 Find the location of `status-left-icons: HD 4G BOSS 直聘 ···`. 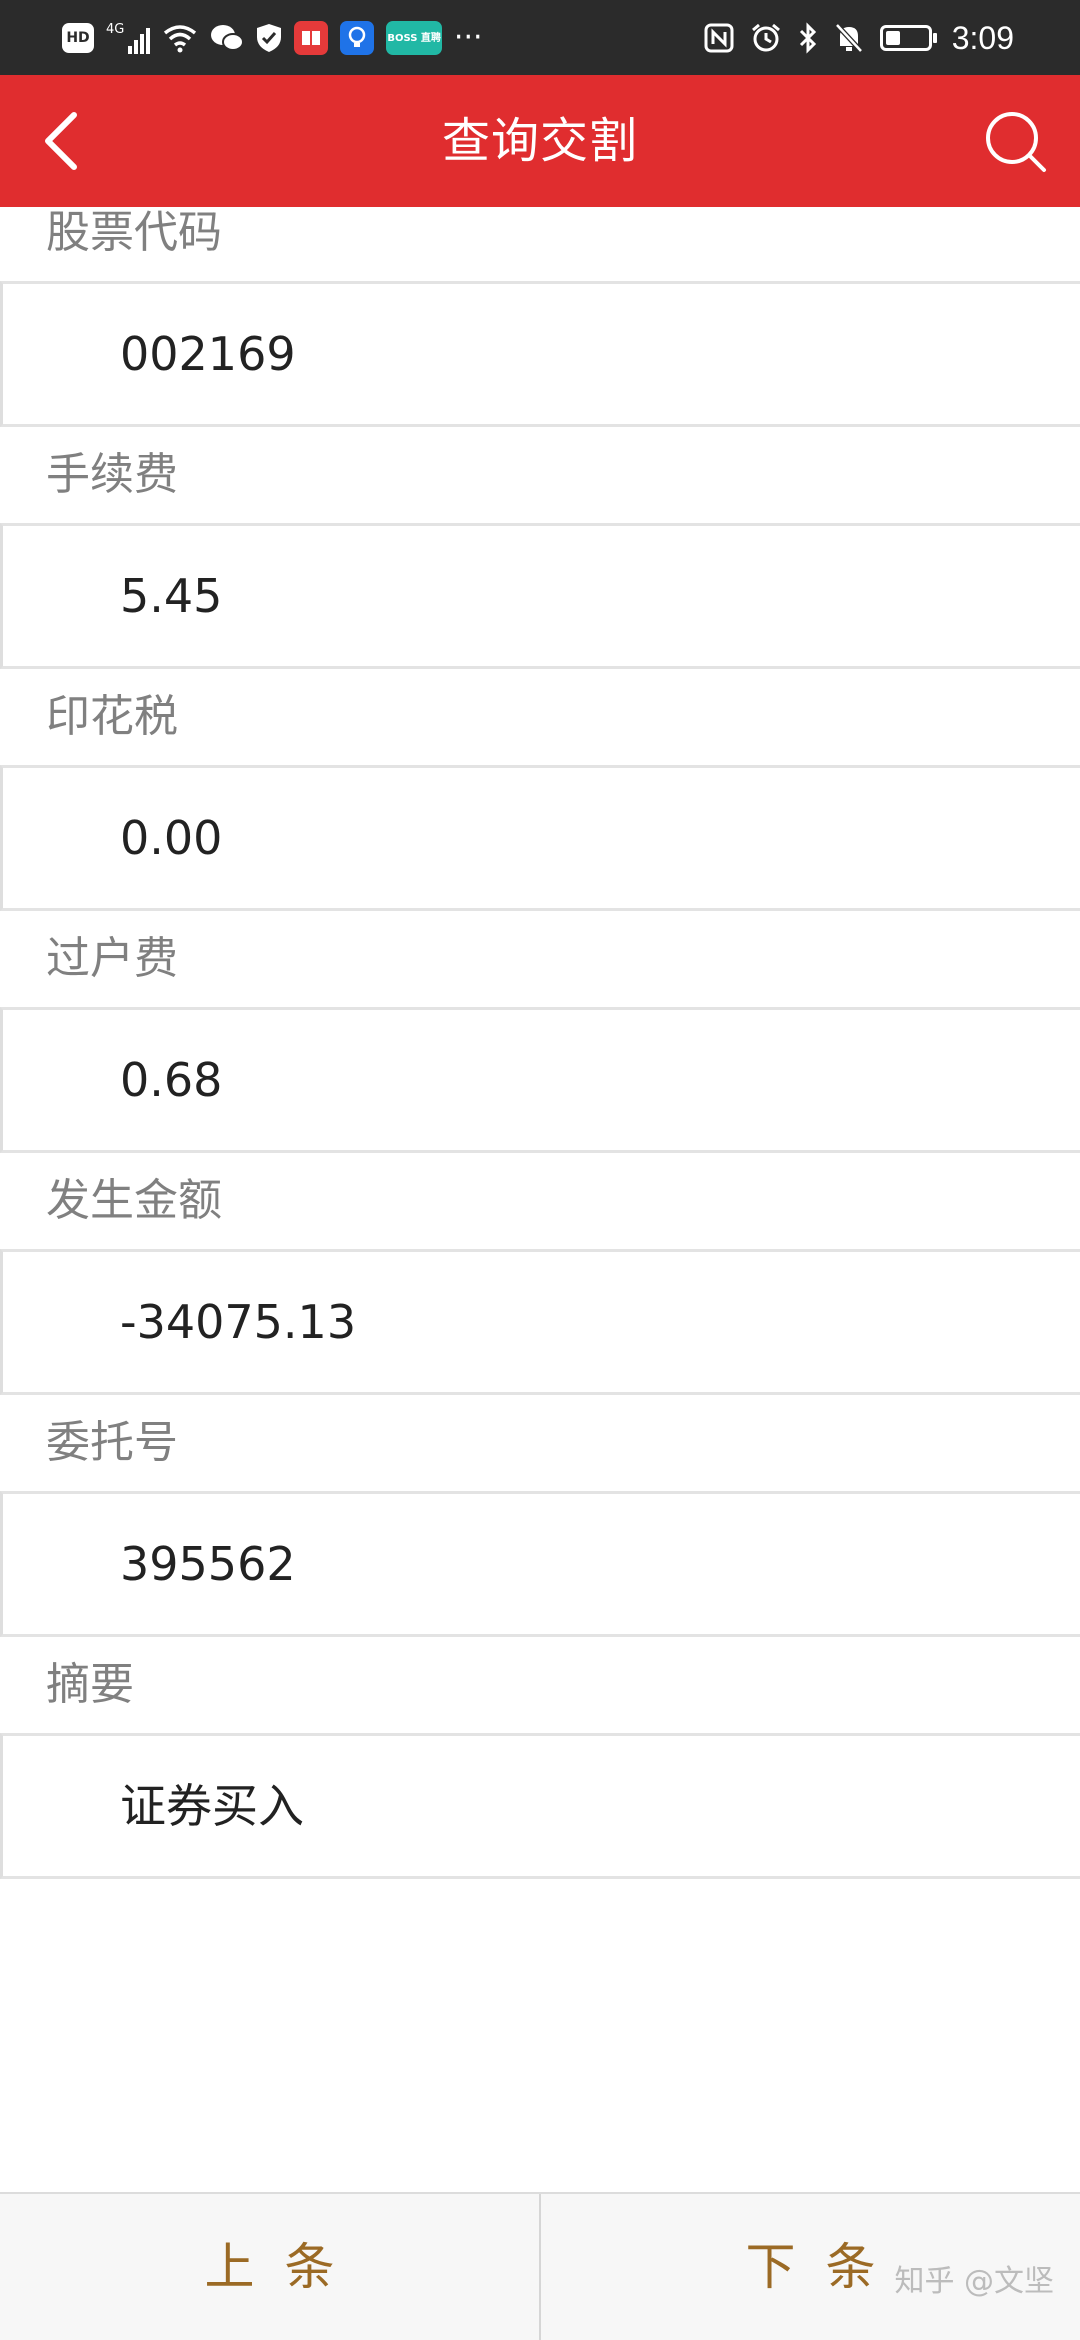

status-left-icons: HD 4G BOSS 直聘 ··· is located at coordinates (272, 38).